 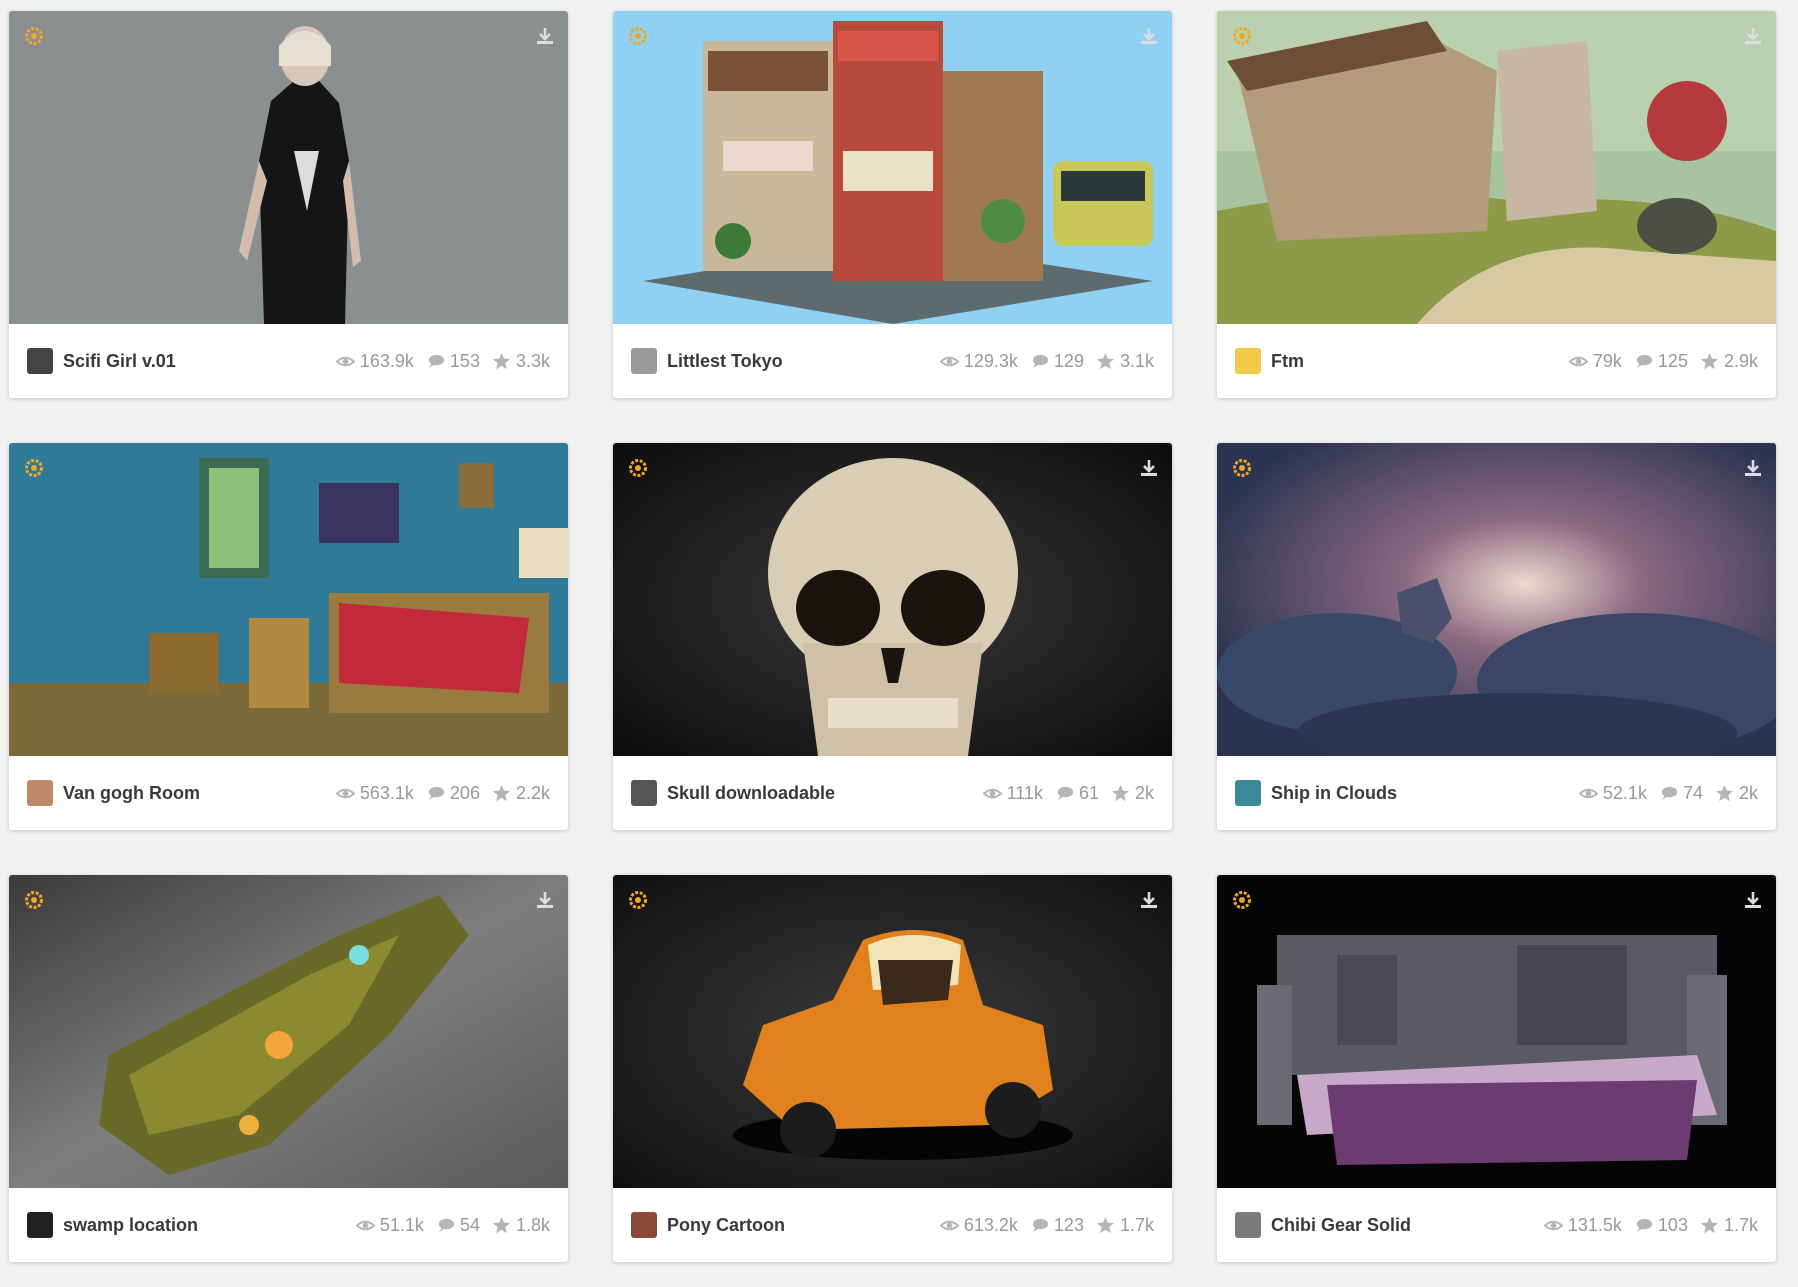 I want to click on model-title: swamp location, so click(x=203, y=1225).